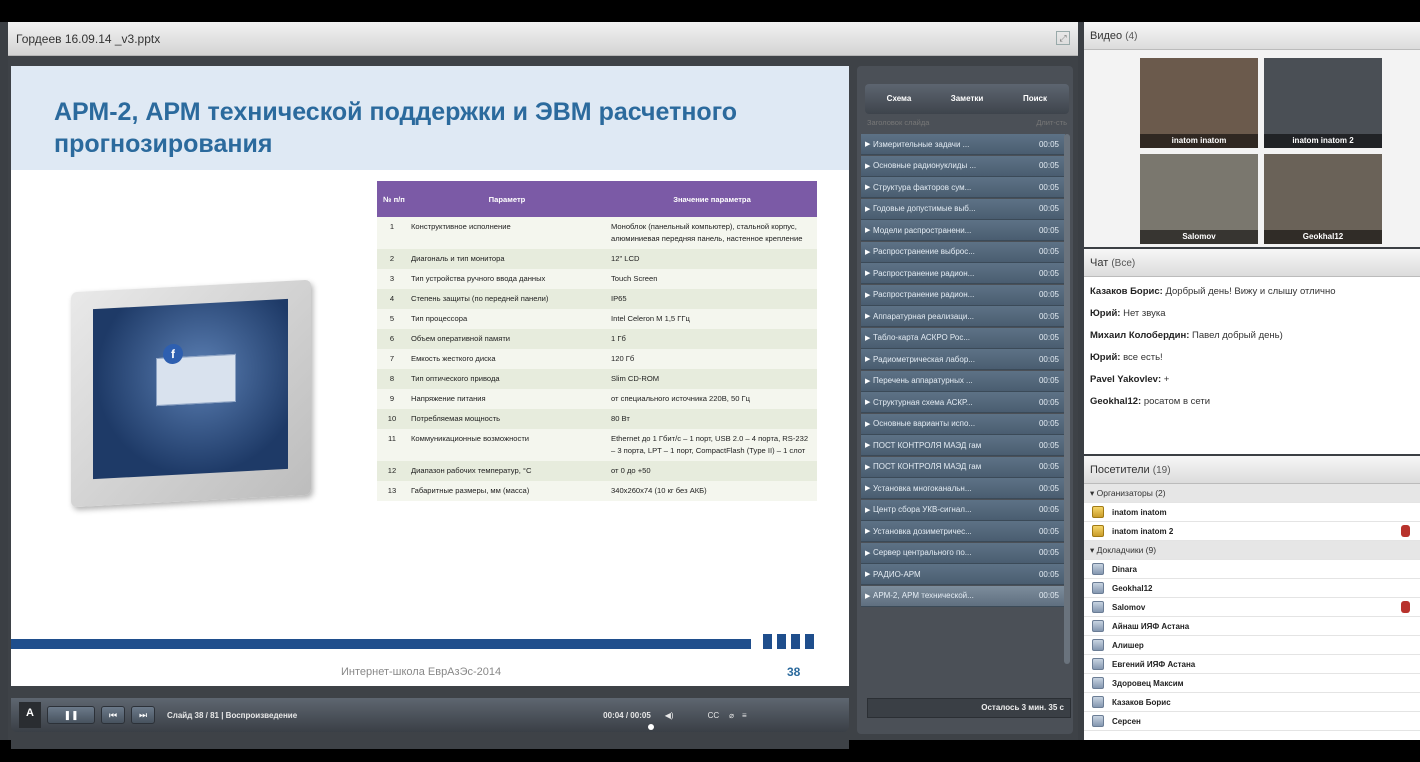 The height and width of the screenshot is (762, 1420). Describe the element at coordinates (1323, 103) in the screenshot. I see `video-tile: inatom inatom 2` at that location.